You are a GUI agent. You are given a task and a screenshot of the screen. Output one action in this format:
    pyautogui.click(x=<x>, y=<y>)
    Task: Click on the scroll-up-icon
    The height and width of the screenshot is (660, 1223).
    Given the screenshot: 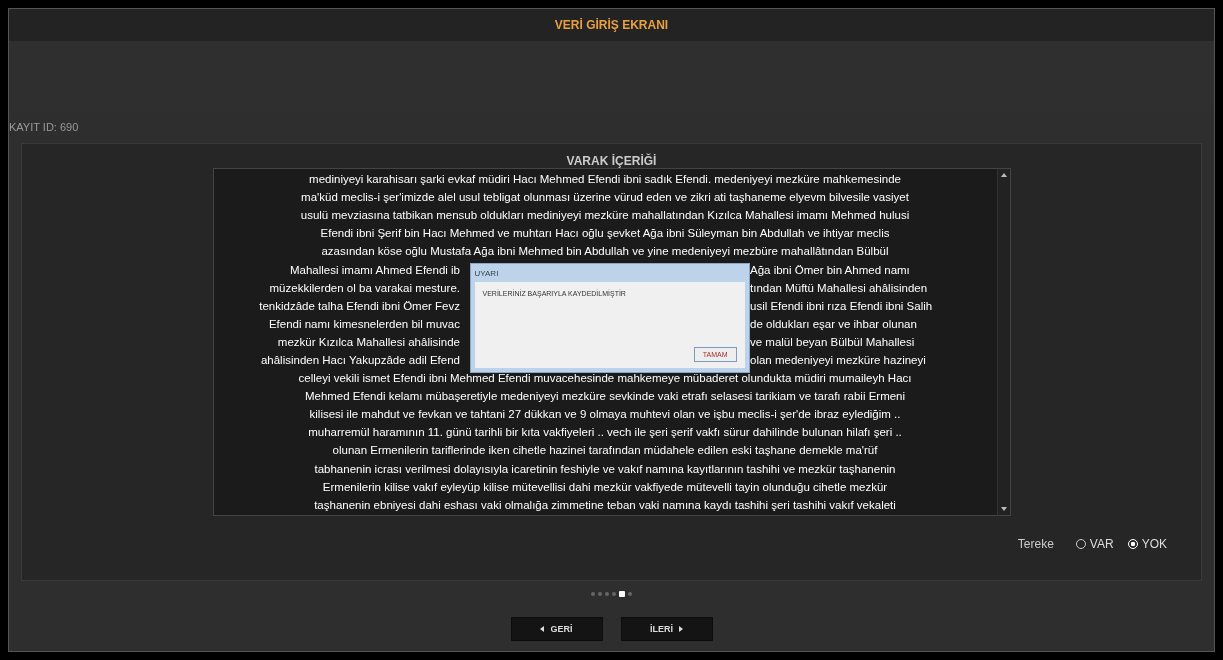 What is the action you would take?
    pyautogui.click(x=1003, y=175)
    